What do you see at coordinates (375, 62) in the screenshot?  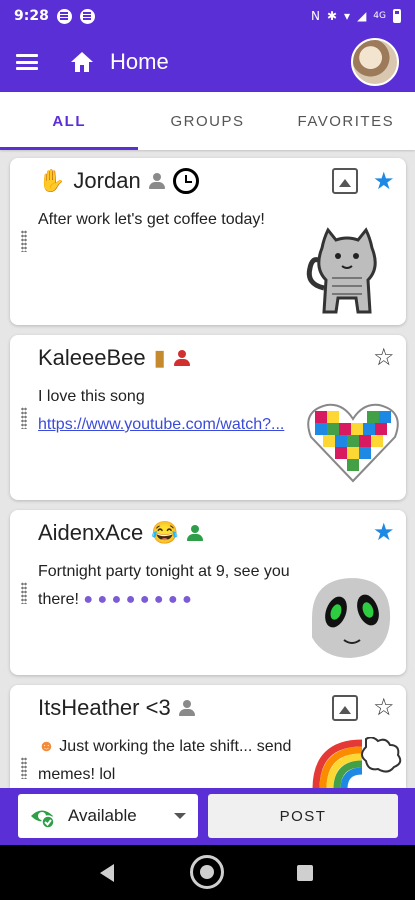 I see `avatar` at bounding box center [375, 62].